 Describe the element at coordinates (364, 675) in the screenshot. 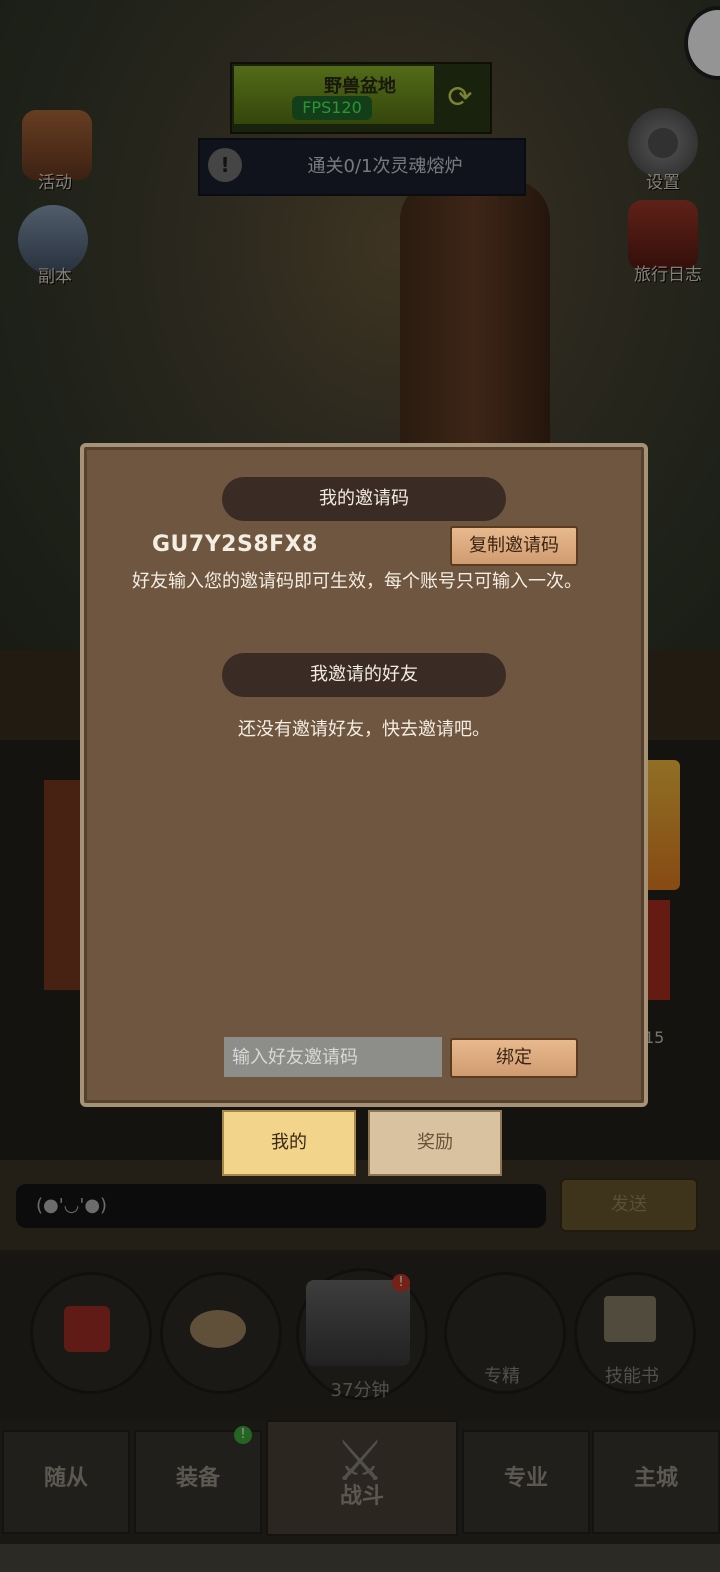

I see `invited-friends-banner: 我邀请的好友` at that location.